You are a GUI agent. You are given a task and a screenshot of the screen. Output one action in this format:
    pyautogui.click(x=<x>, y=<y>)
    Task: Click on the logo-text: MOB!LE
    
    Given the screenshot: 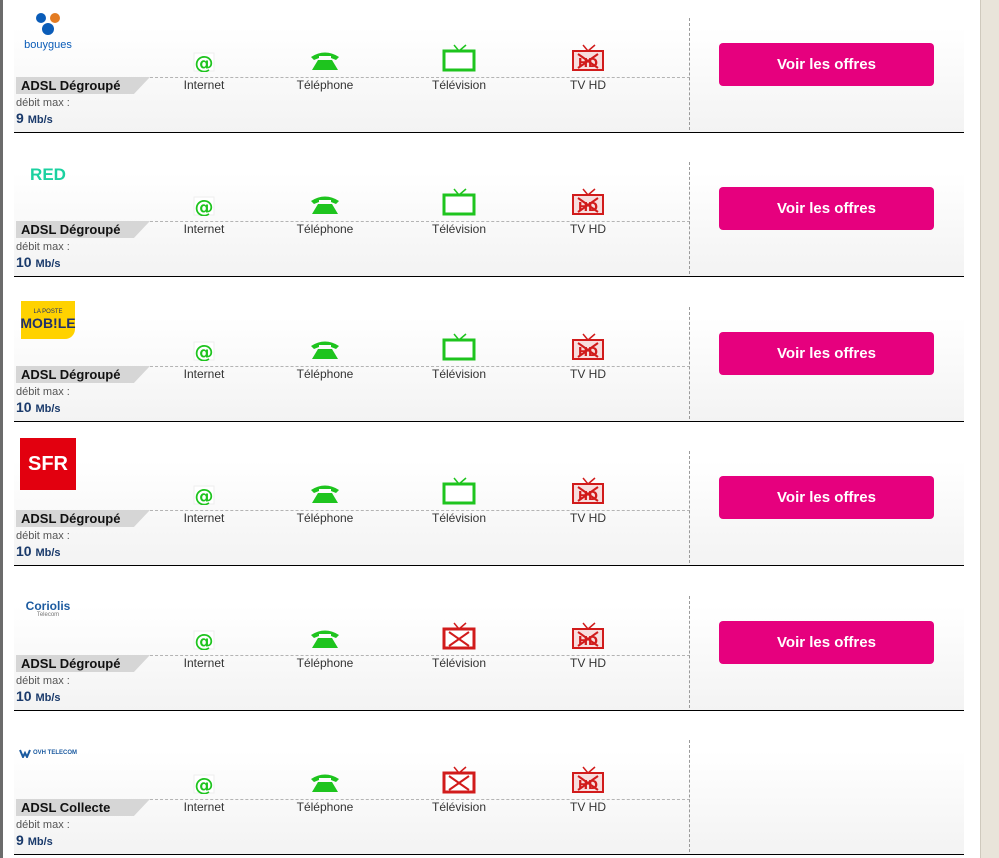 What is the action you would take?
    pyautogui.click(x=48, y=323)
    